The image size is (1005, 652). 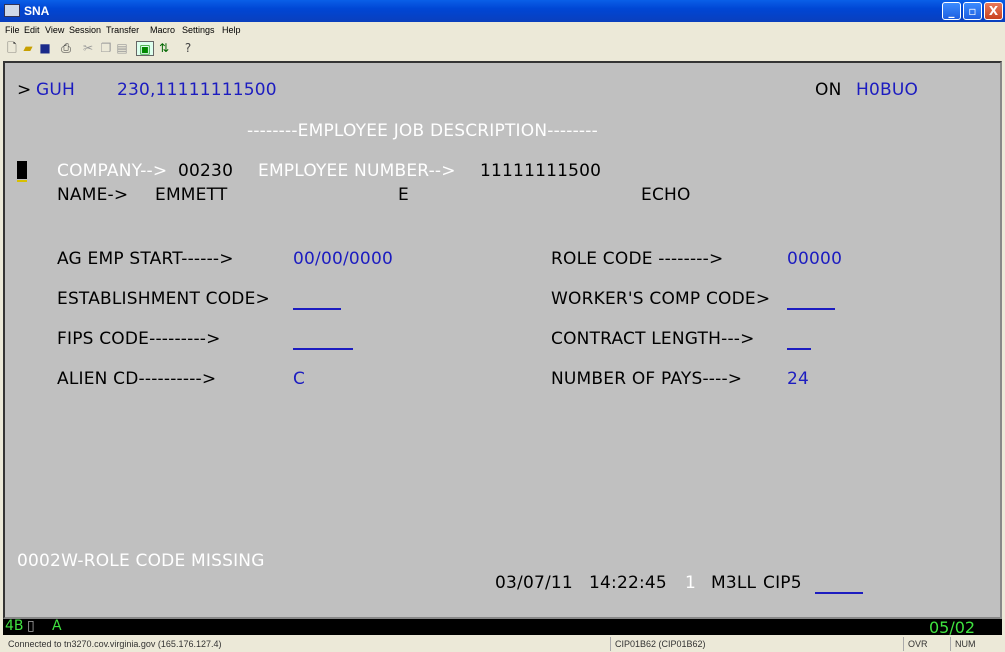 What do you see at coordinates (647, 379) in the screenshot?
I see `number-of-pays-label: NUMBER OF PAYS---->` at bounding box center [647, 379].